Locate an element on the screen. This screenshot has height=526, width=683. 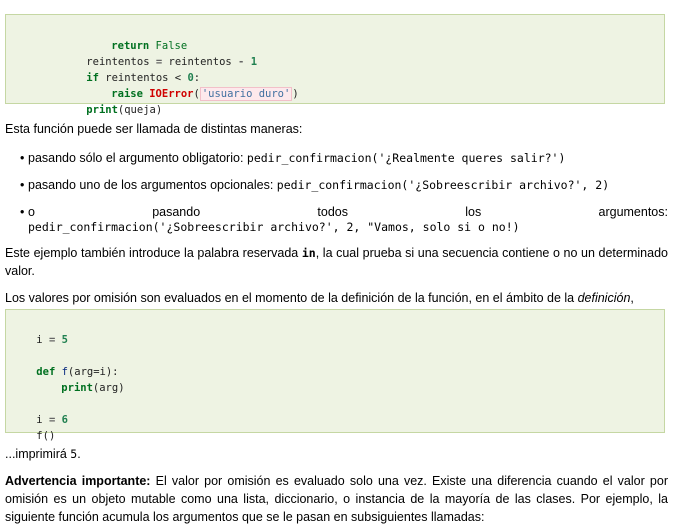
code-line: i = 6 is located at coordinates (39, 412).